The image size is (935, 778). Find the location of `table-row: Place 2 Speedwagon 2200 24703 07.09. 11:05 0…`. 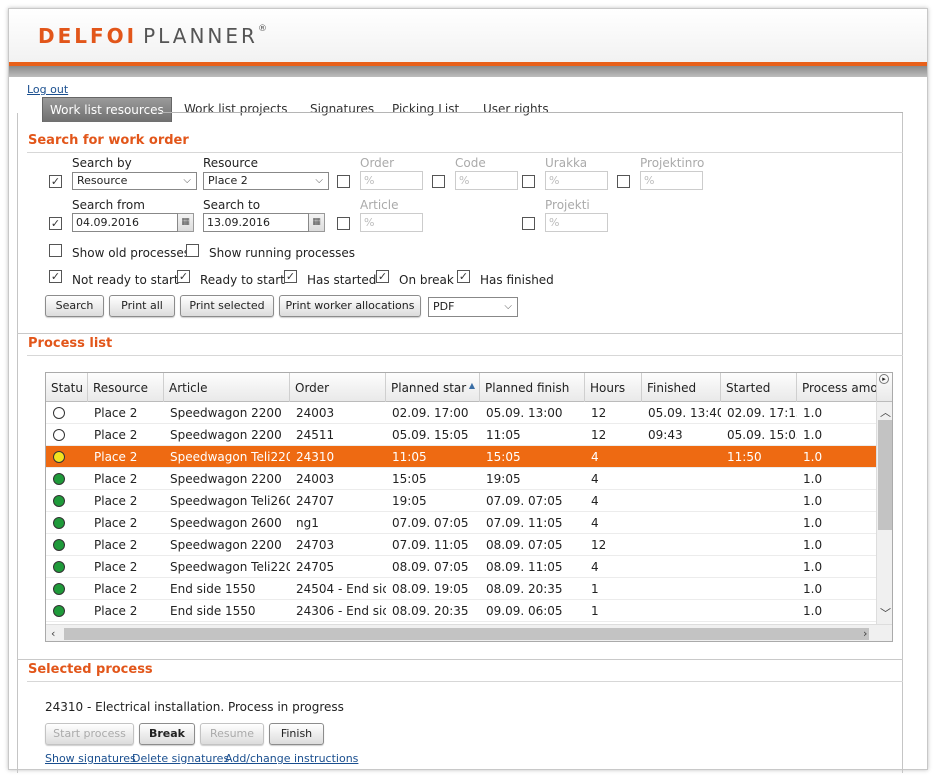

table-row: Place 2 Speedwagon 2200 24703 07.09. 11:05 0… is located at coordinates (461, 545).